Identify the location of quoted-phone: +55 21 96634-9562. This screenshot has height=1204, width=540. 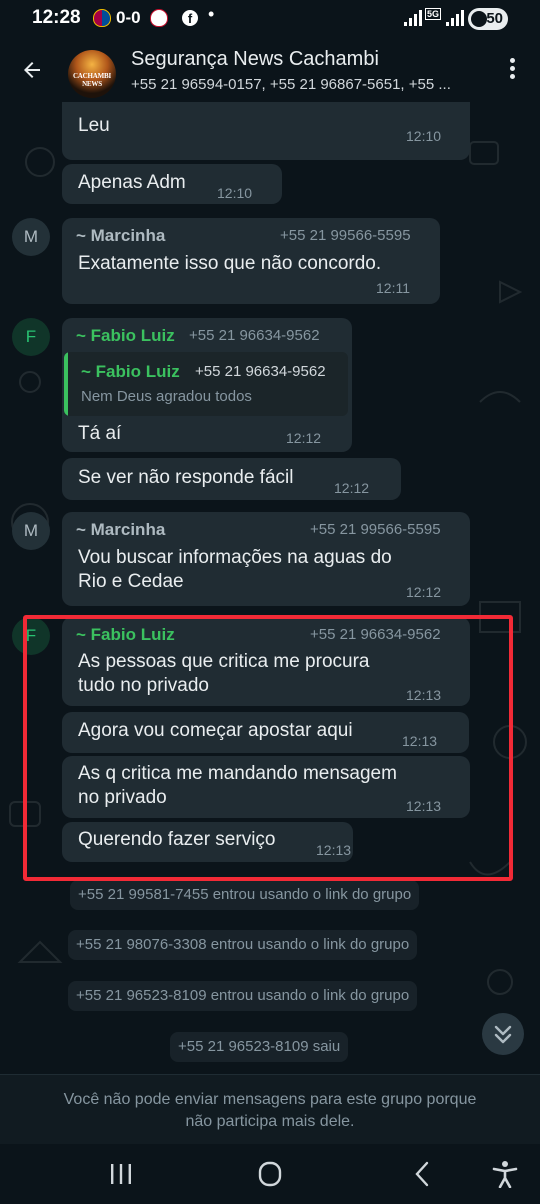
(260, 371).